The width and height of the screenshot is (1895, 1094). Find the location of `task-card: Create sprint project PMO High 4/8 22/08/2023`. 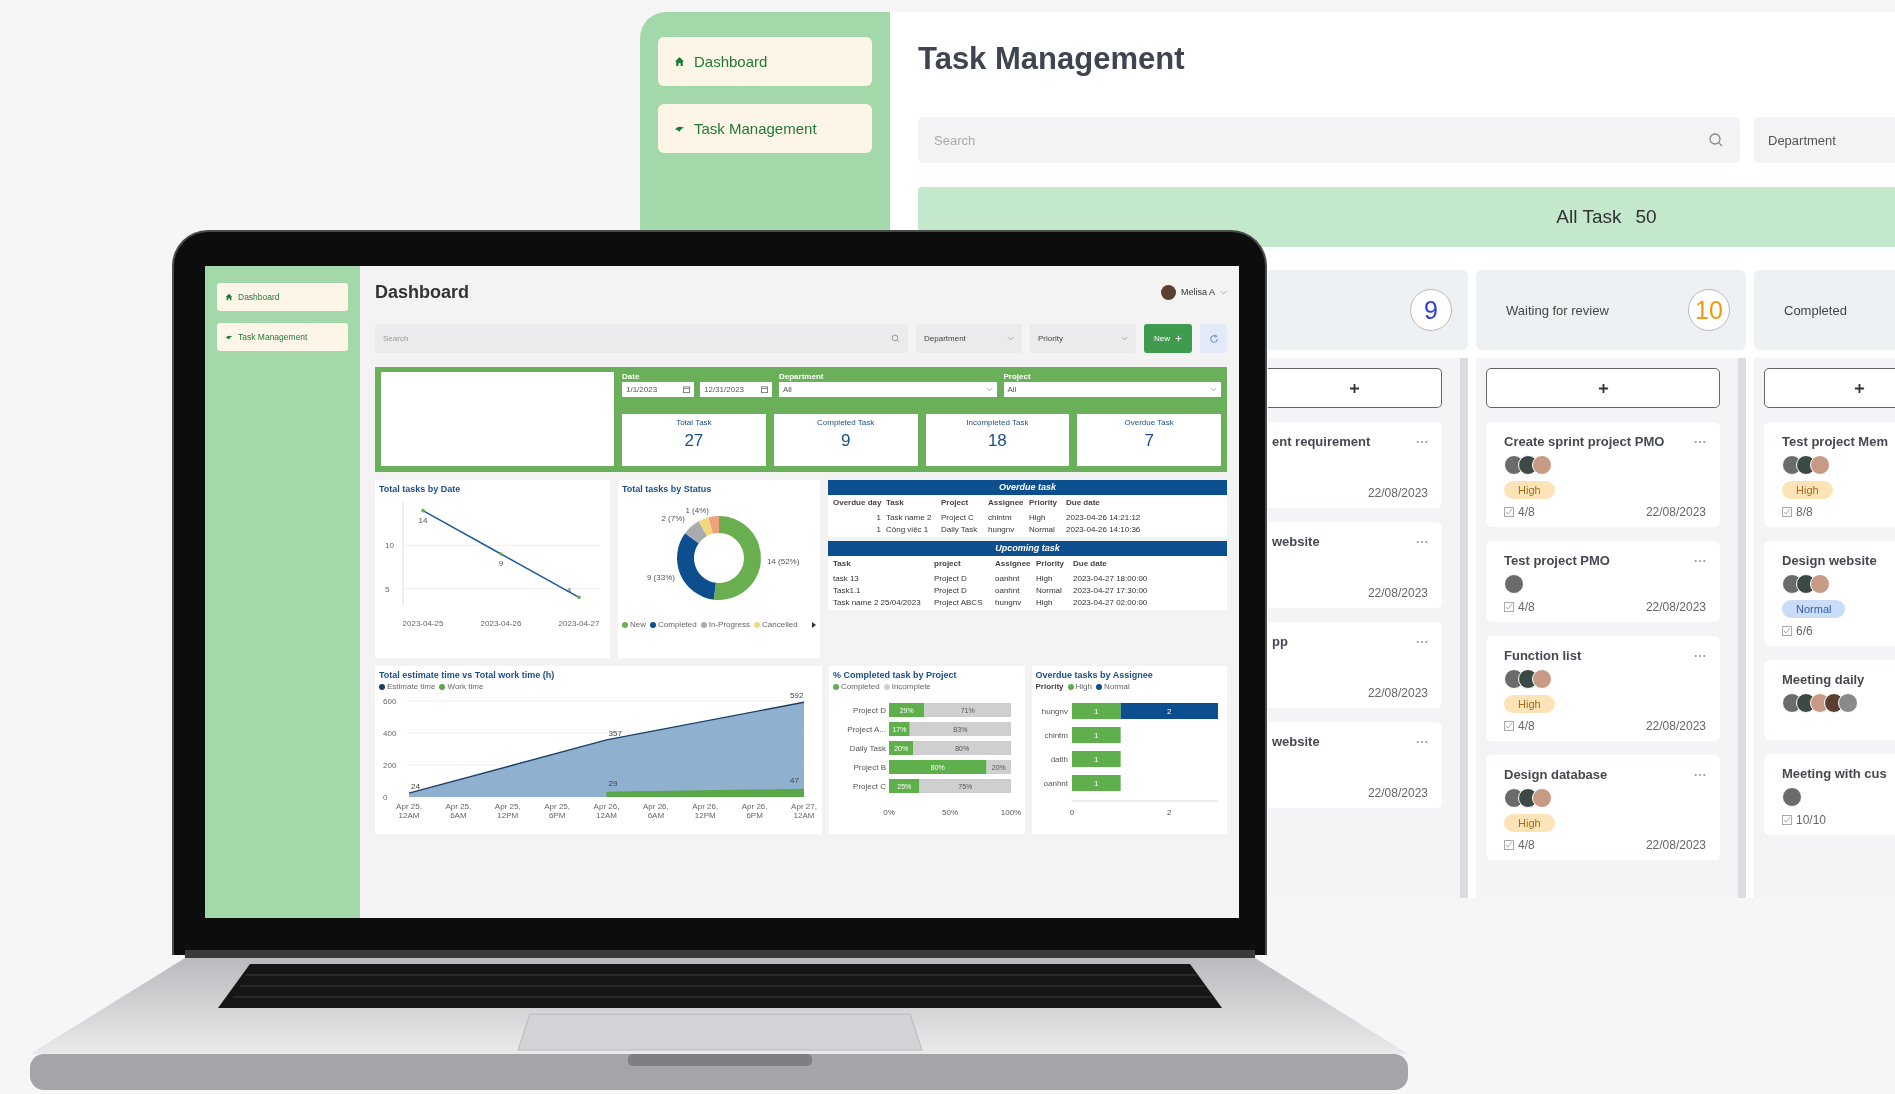

task-card: Create sprint project PMO High 4/8 22/08/2023 is located at coordinates (1603, 474).